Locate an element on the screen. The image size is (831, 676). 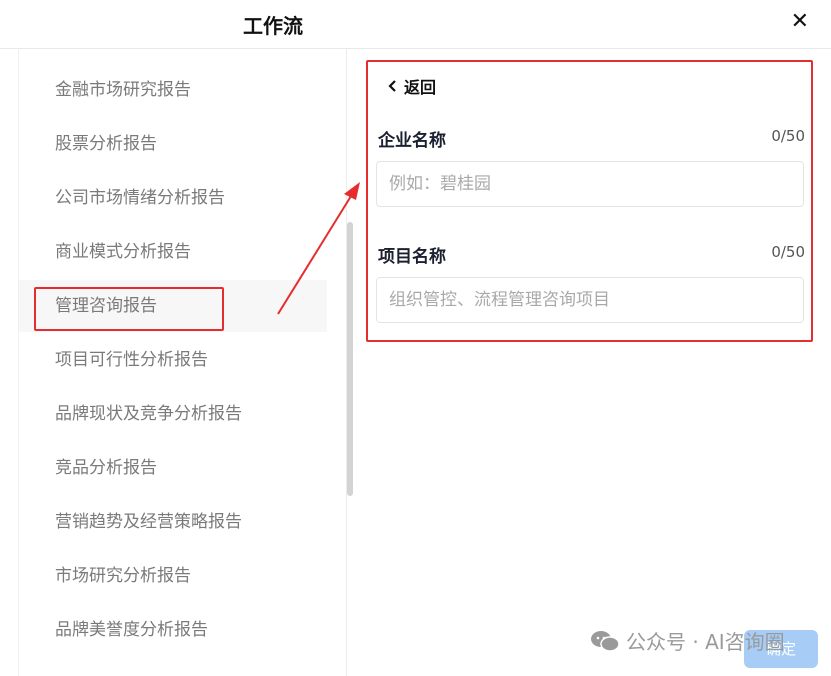
back-label: 返回 is located at coordinates (420, 87).